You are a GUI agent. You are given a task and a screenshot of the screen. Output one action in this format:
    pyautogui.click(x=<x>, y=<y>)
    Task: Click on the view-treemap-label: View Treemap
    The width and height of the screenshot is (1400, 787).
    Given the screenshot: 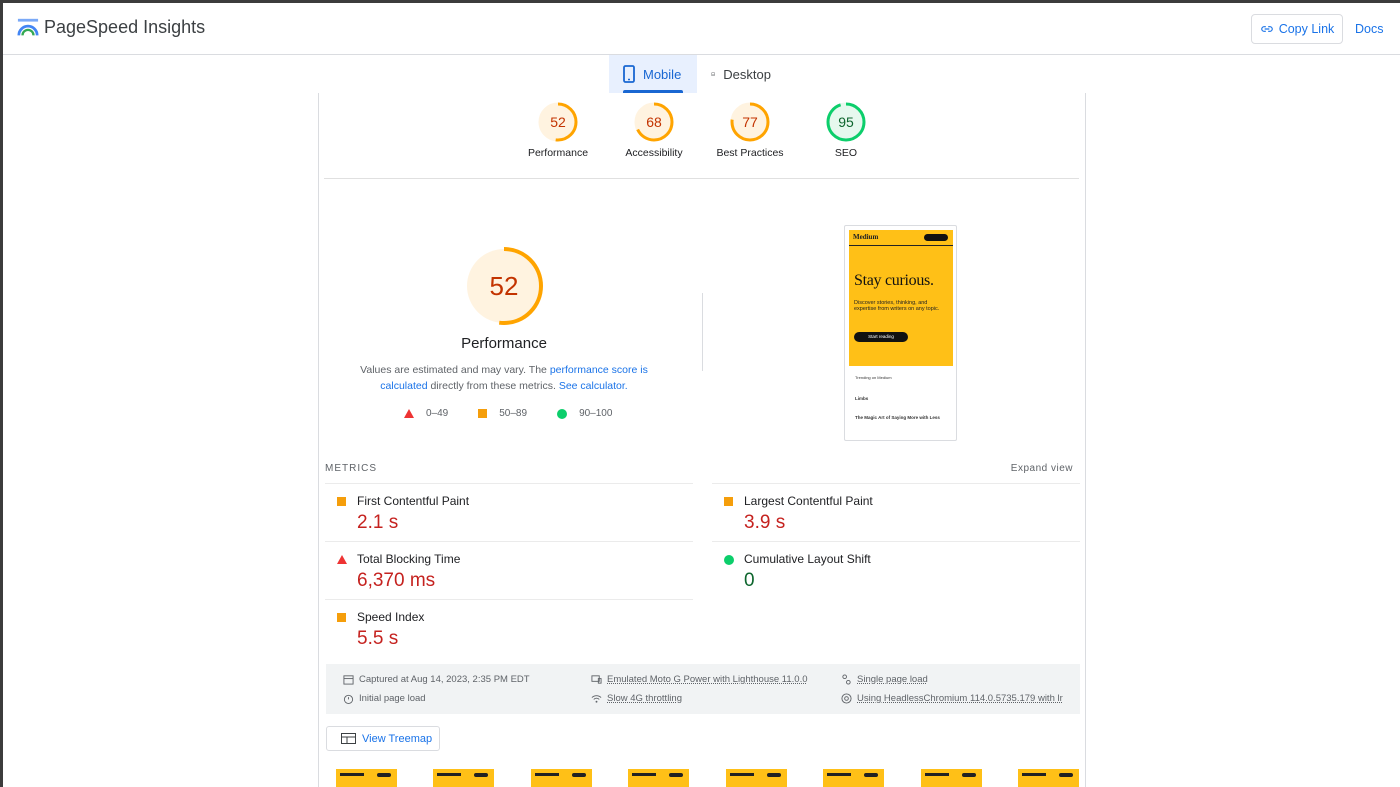 What is the action you would take?
    pyautogui.click(x=397, y=738)
    